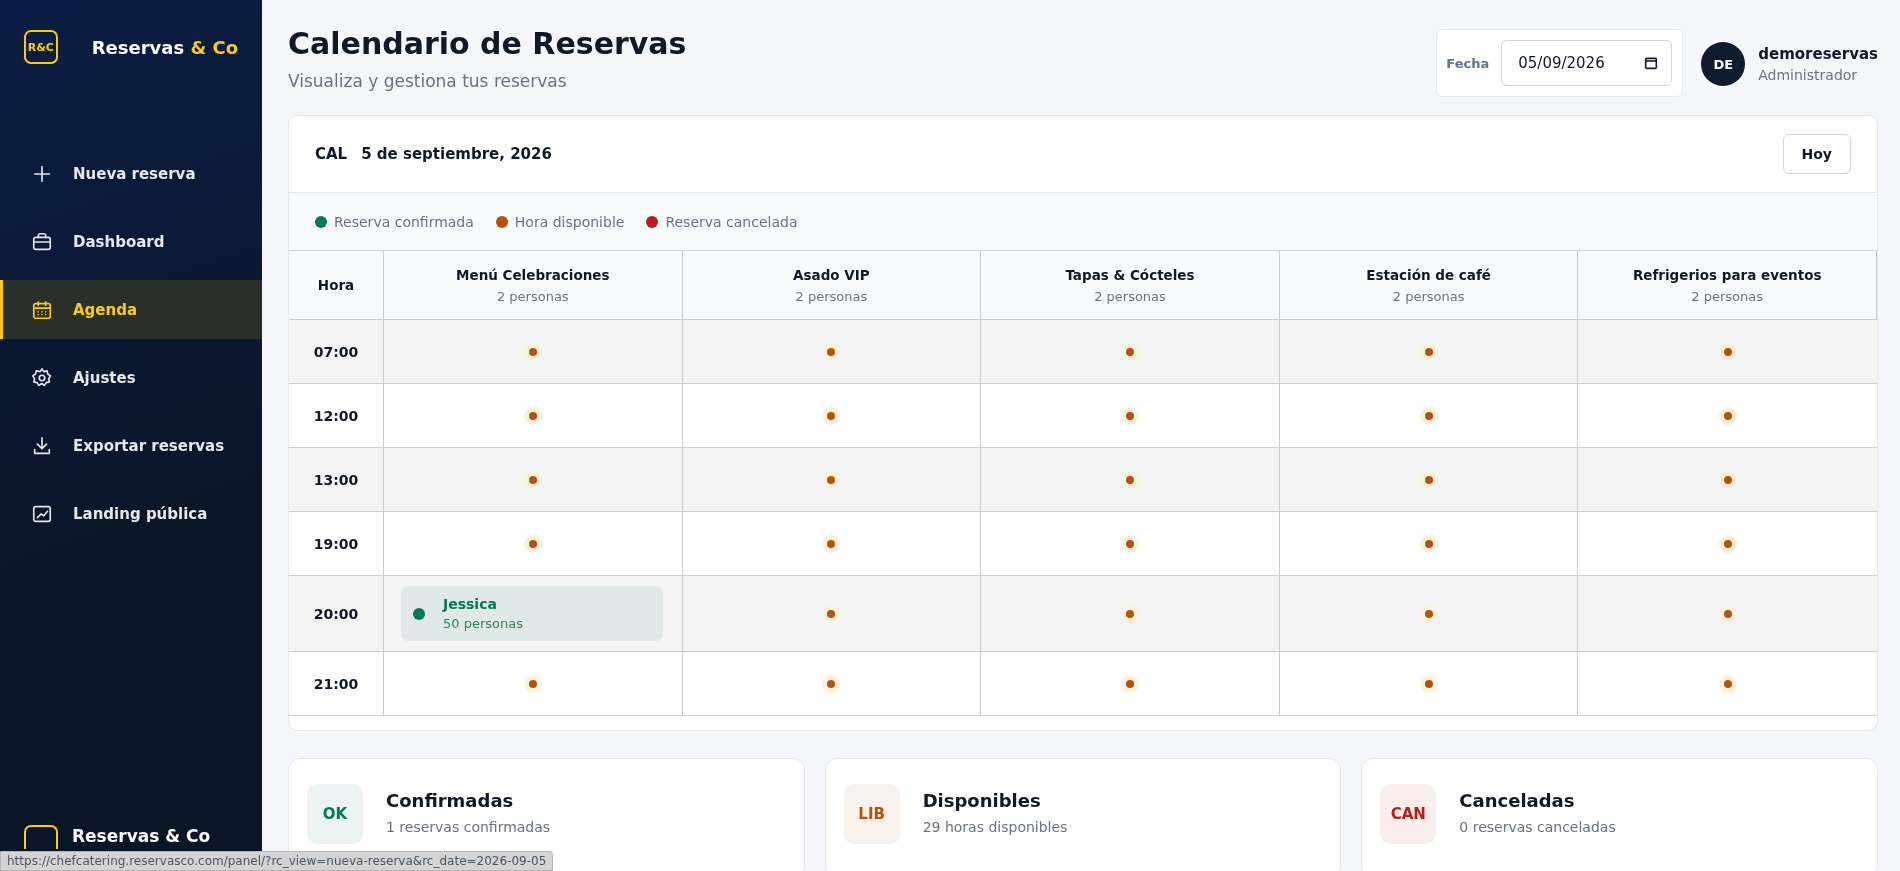  What do you see at coordinates (470, 604) in the screenshot?
I see `booking-name: Jessica` at bounding box center [470, 604].